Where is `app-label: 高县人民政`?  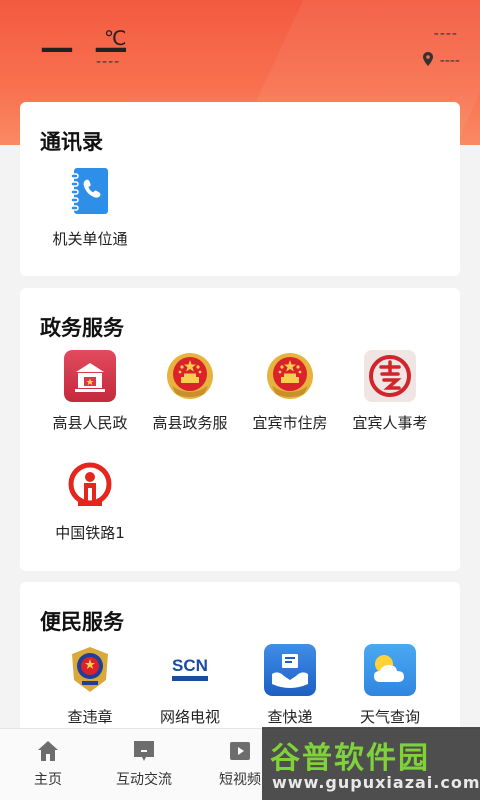 app-label: 高县人民政 is located at coordinates (90, 423).